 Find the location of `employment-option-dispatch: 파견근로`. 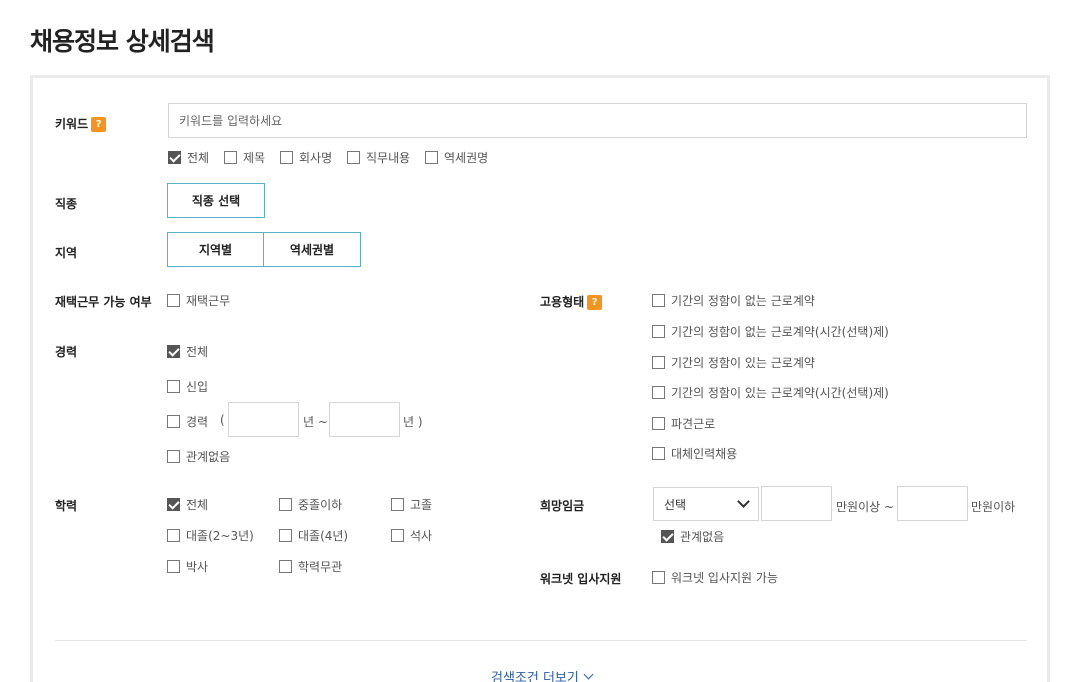

employment-option-dispatch: 파견근로 is located at coordinates (683, 423).